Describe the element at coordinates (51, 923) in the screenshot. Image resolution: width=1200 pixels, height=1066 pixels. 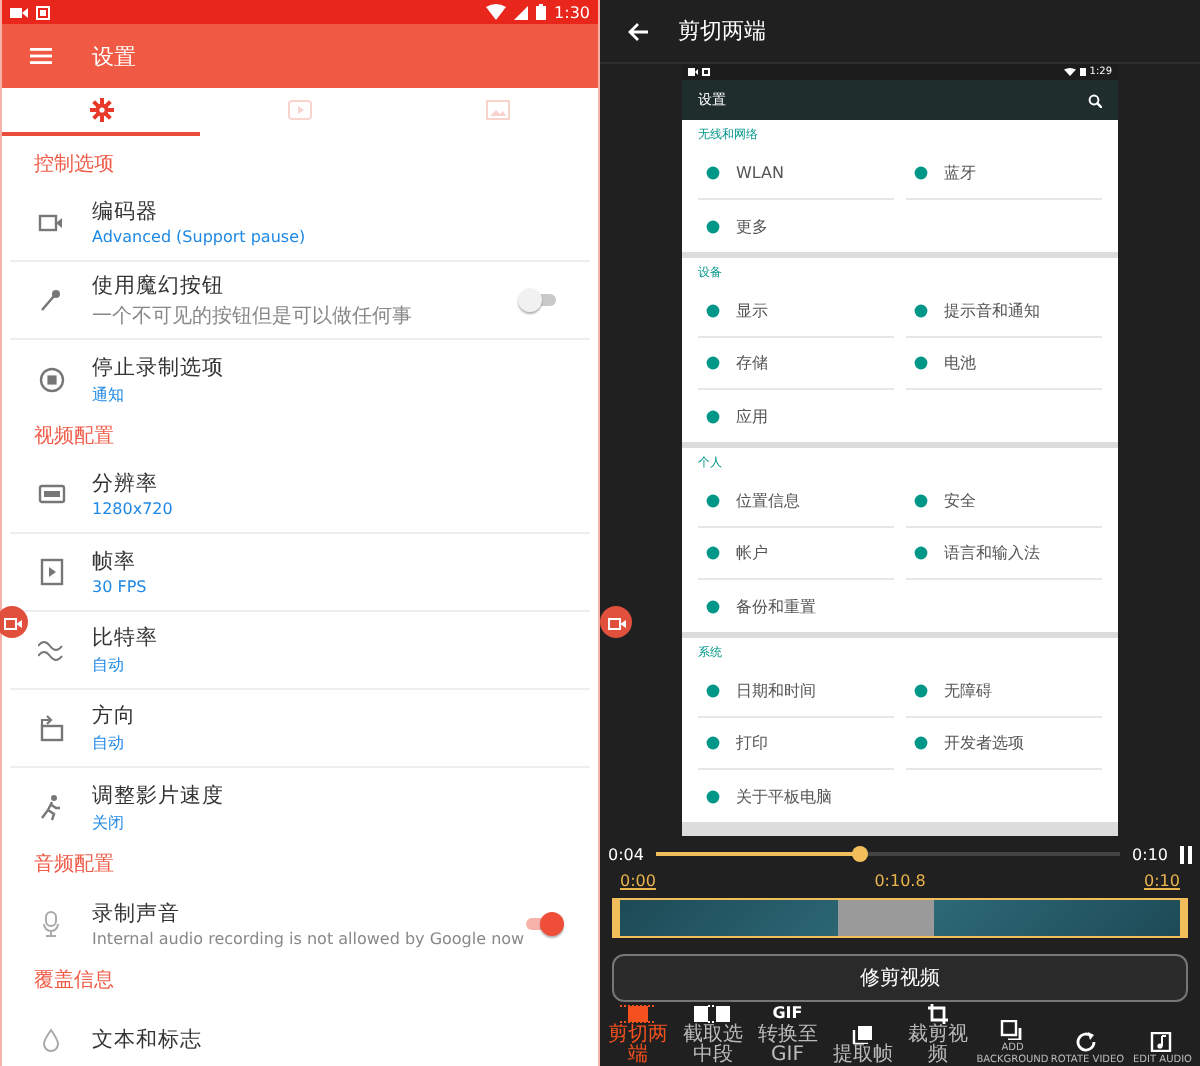
I see `microphone-icon` at that location.